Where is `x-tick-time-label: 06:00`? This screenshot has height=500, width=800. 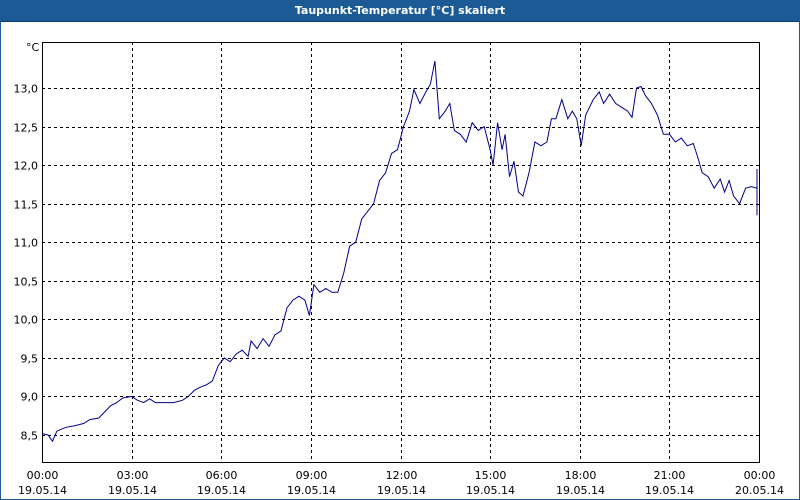 x-tick-time-label: 06:00 is located at coordinates (222, 475).